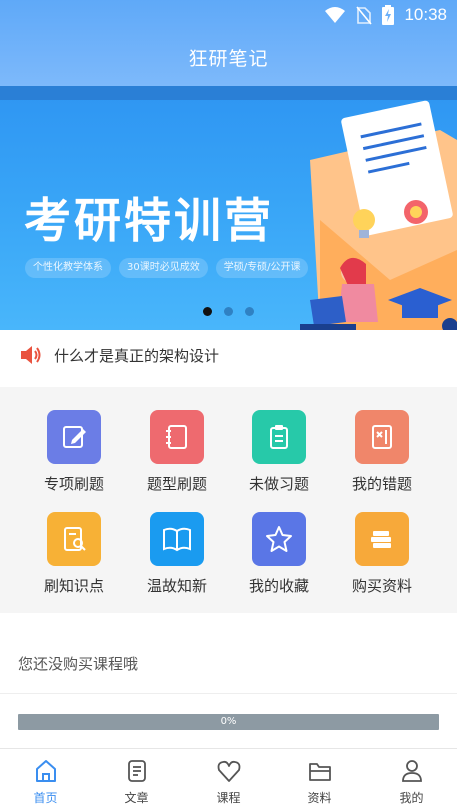 This screenshot has width=457, height=812. Describe the element at coordinates (31, 355) in the screenshot. I see `speaker-icon` at that location.